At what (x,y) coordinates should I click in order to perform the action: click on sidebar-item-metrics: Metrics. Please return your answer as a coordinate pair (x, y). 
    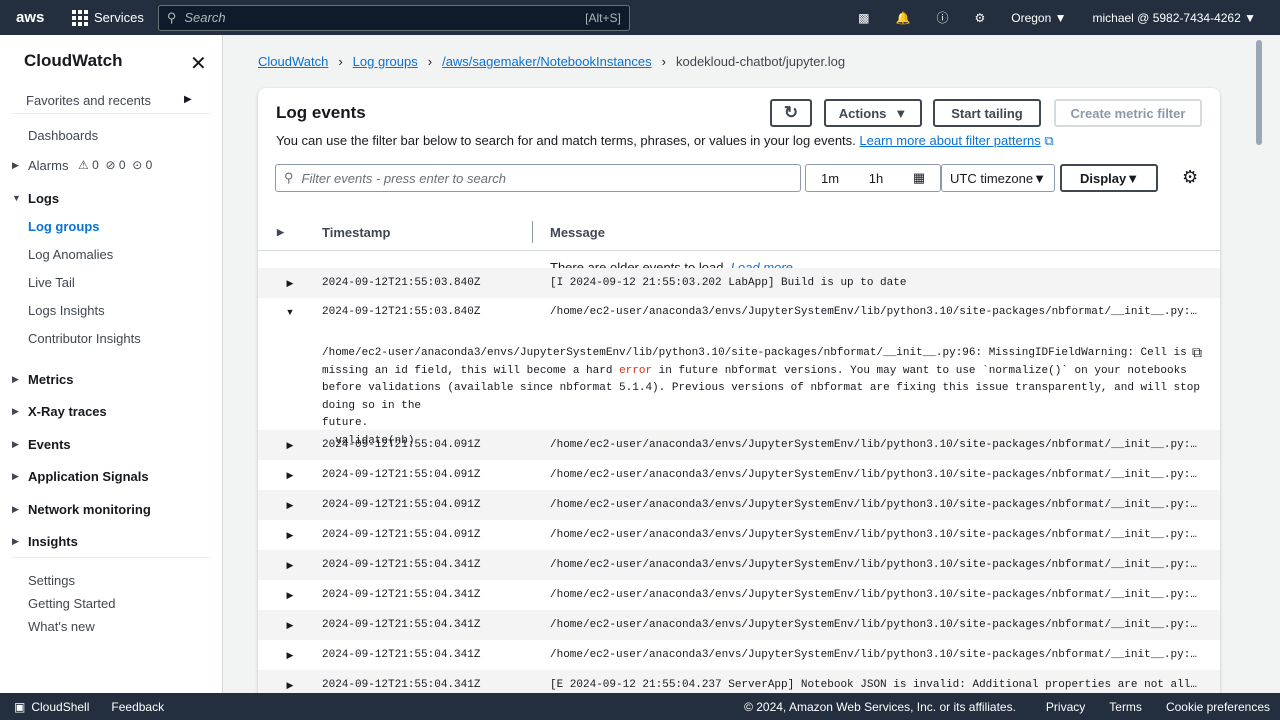
    Looking at the image, I should click on (51, 379).